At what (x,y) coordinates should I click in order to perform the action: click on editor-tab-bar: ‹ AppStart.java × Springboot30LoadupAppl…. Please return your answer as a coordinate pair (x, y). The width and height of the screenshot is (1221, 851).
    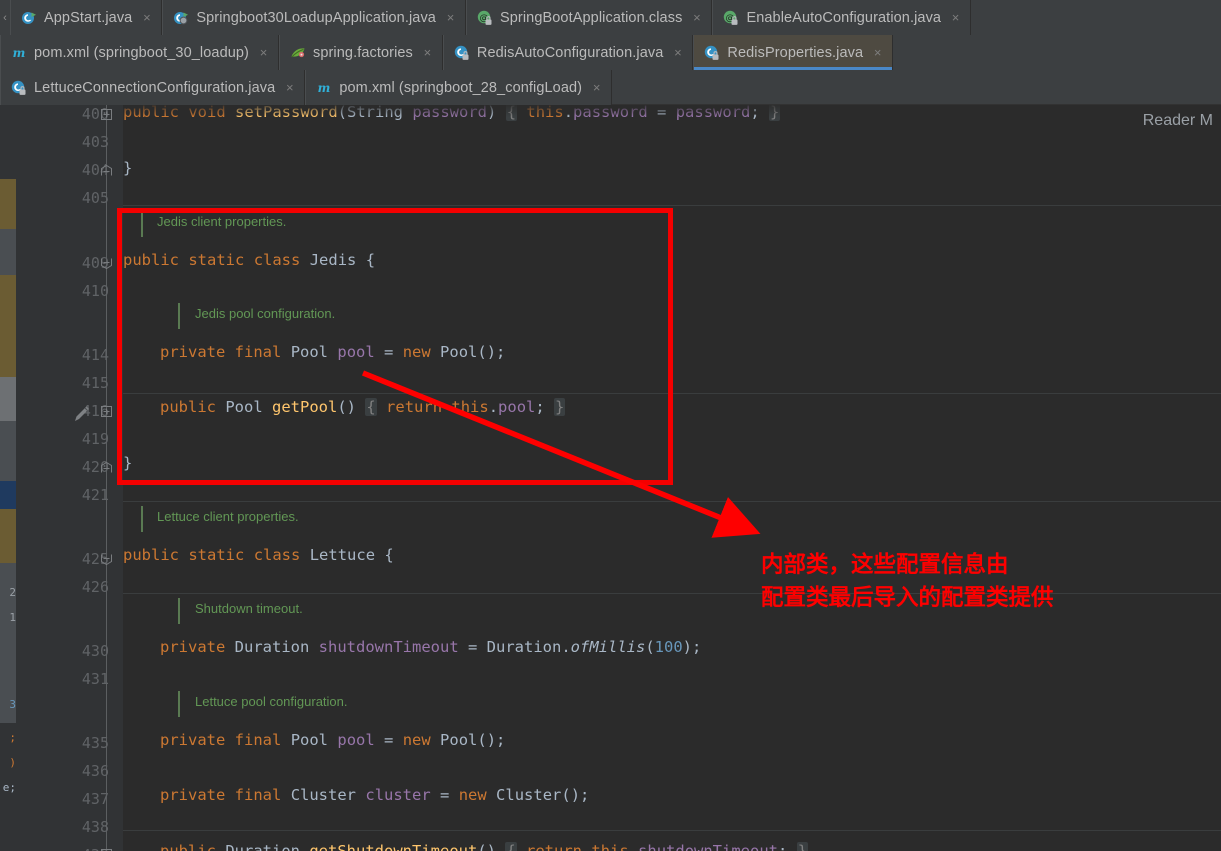
    Looking at the image, I should click on (610, 52).